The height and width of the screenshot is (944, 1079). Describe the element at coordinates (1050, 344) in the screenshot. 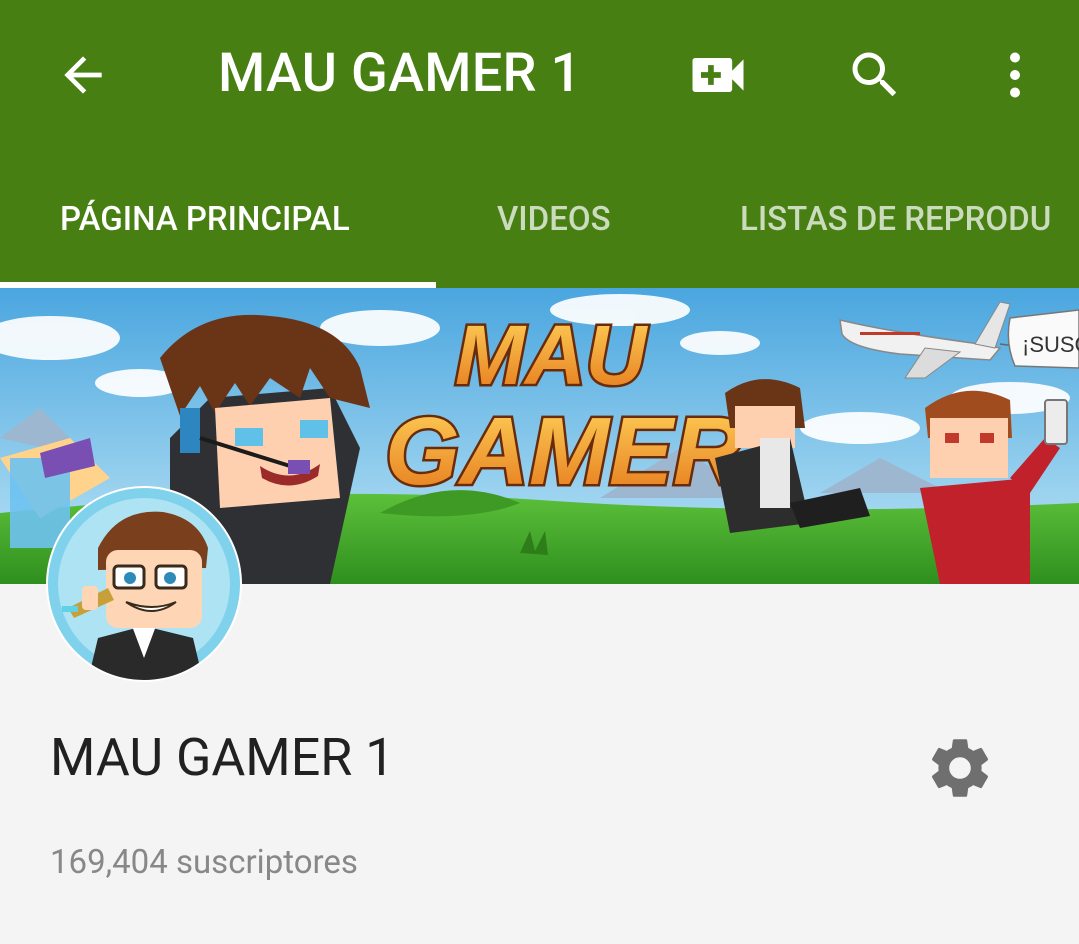

I see `banner-sign-text: ¡SUSC` at that location.